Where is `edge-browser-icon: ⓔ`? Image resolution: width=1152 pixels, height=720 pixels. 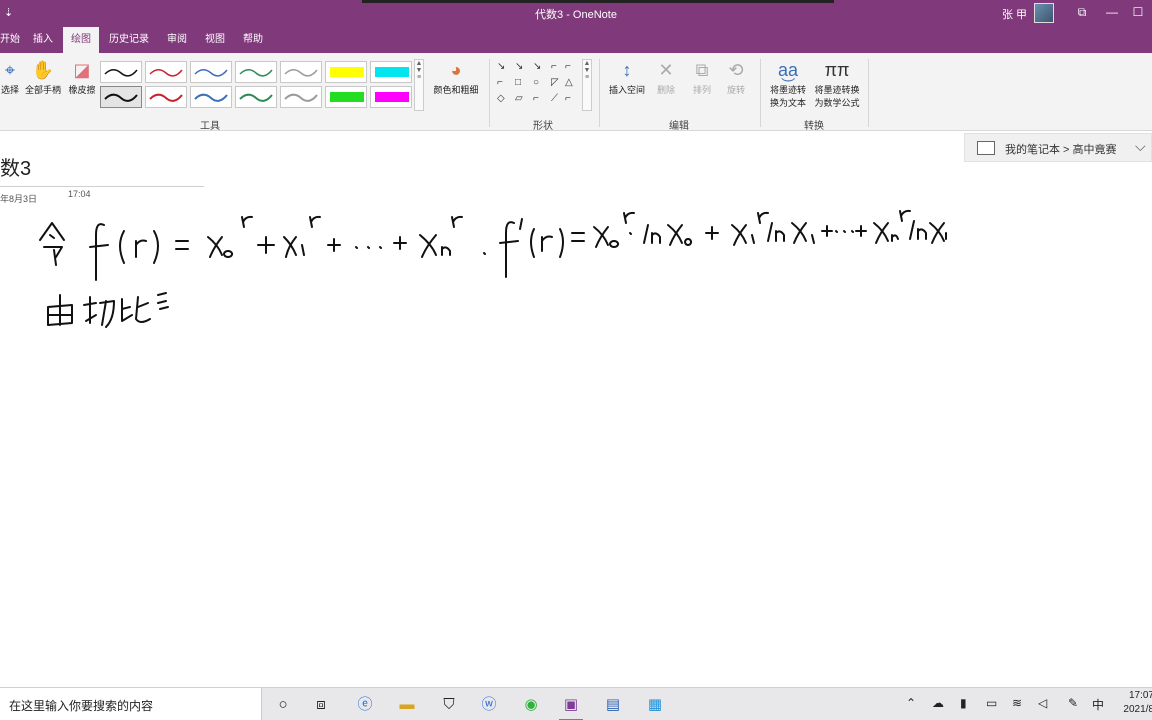 edge-browser-icon: ⓔ is located at coordinates (365, 705).